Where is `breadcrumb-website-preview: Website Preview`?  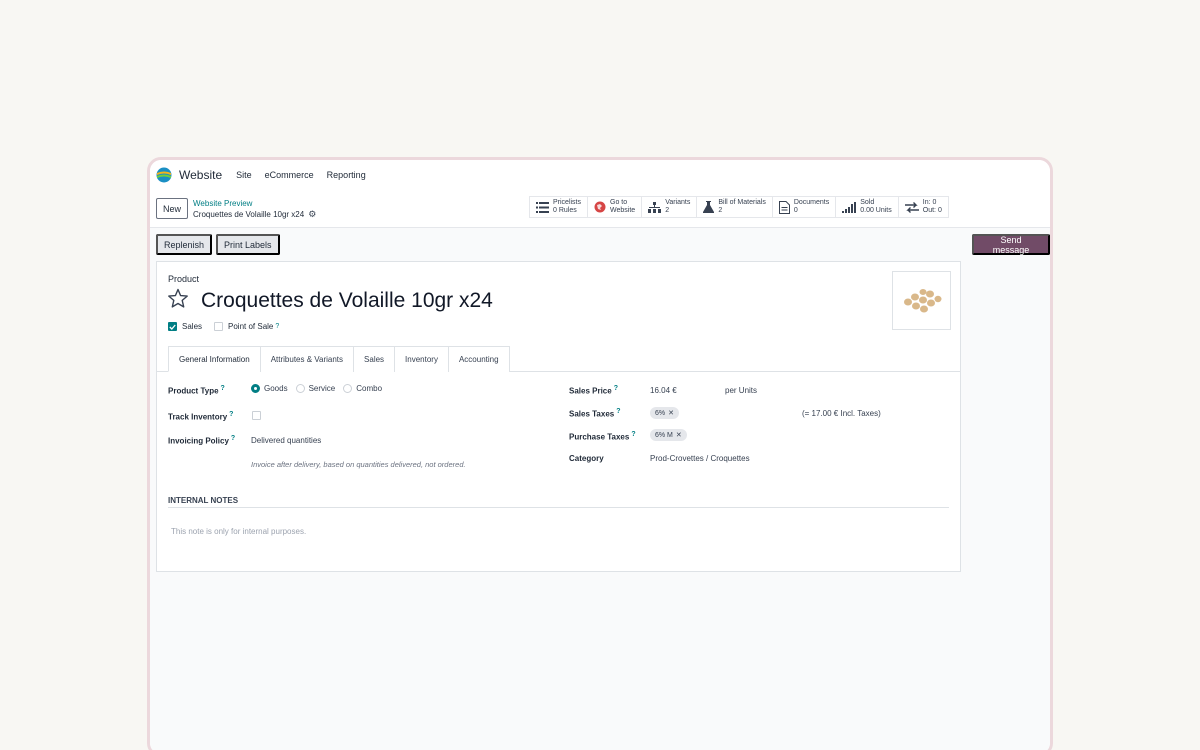 breadcrumb-website-preview: Website Preview is located at coordinates (254, 203).